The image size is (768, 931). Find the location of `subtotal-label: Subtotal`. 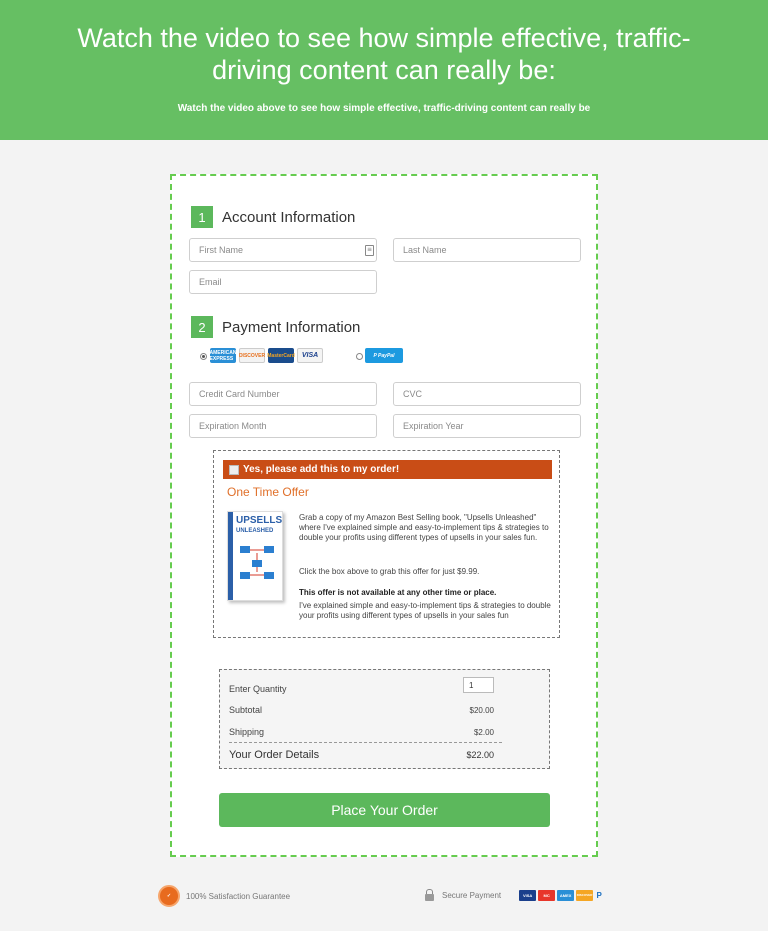

subtotal-label: Subtotal is located at coordinates (246, 710).